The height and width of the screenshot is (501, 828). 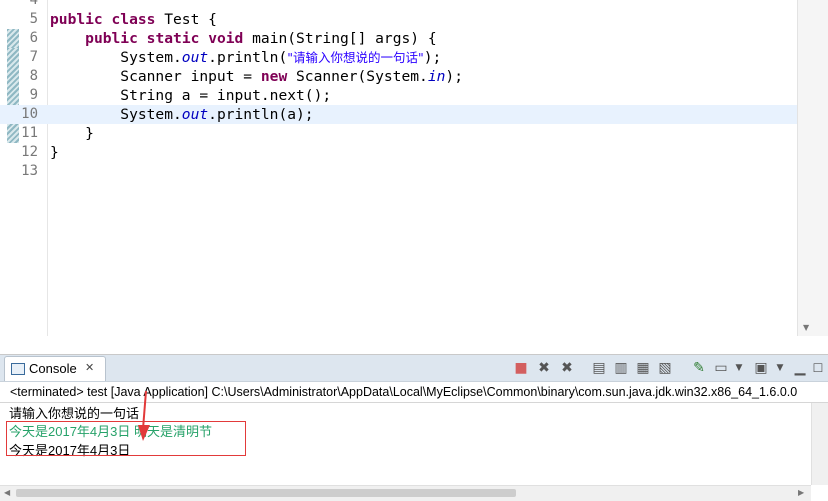 I want to click on code-line: 5 public class Test {, so click(x=398, y=19).